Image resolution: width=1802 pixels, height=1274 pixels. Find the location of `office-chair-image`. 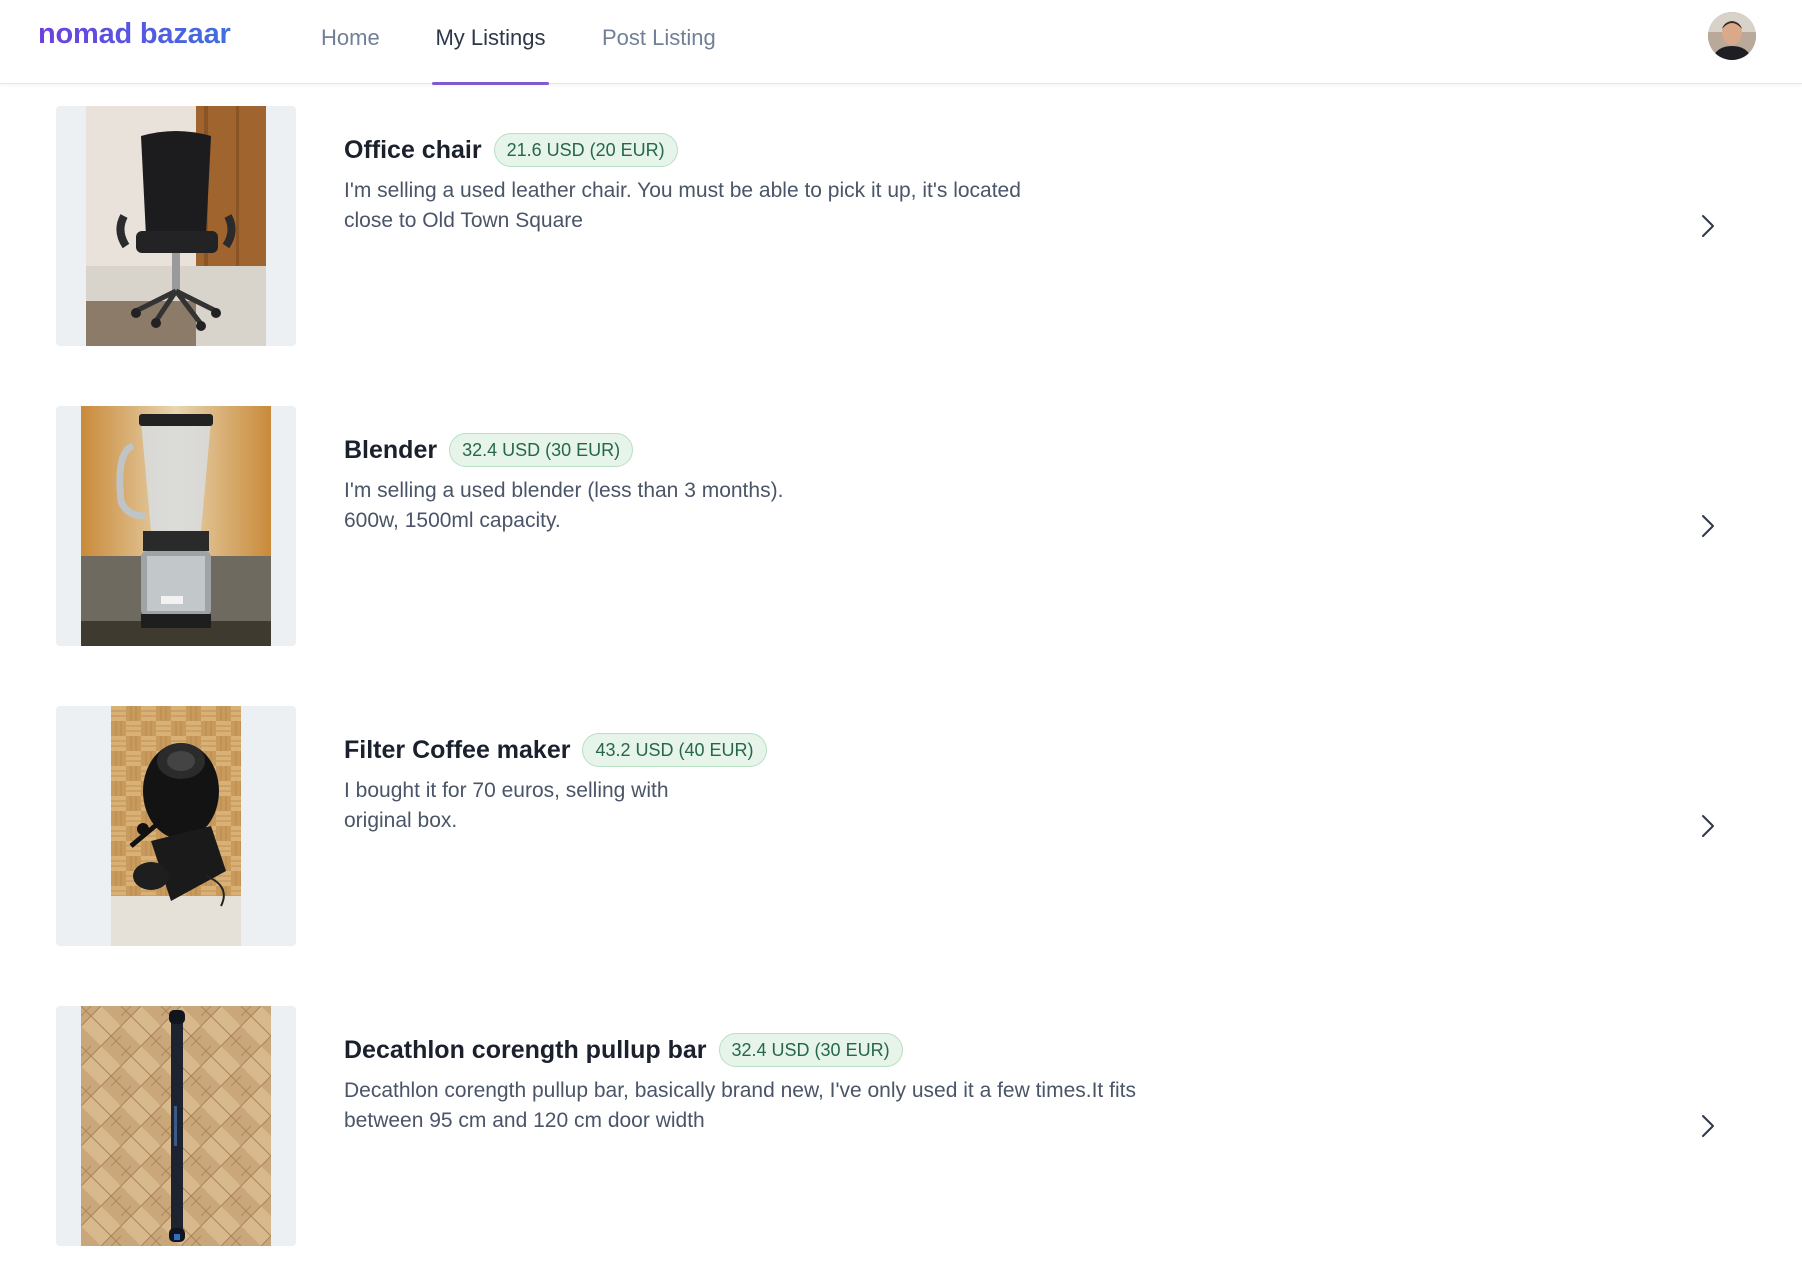

office-chair-image is located at coordinates (176, 226).